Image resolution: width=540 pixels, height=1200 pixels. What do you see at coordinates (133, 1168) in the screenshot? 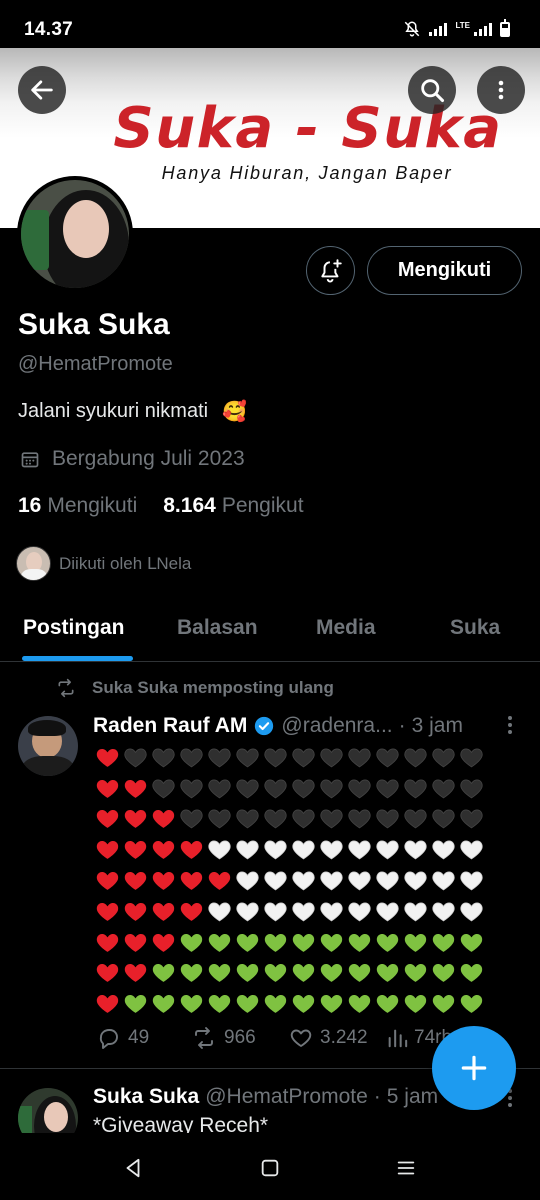
I see `nav-back-button` at bounding box center [133, 1168].